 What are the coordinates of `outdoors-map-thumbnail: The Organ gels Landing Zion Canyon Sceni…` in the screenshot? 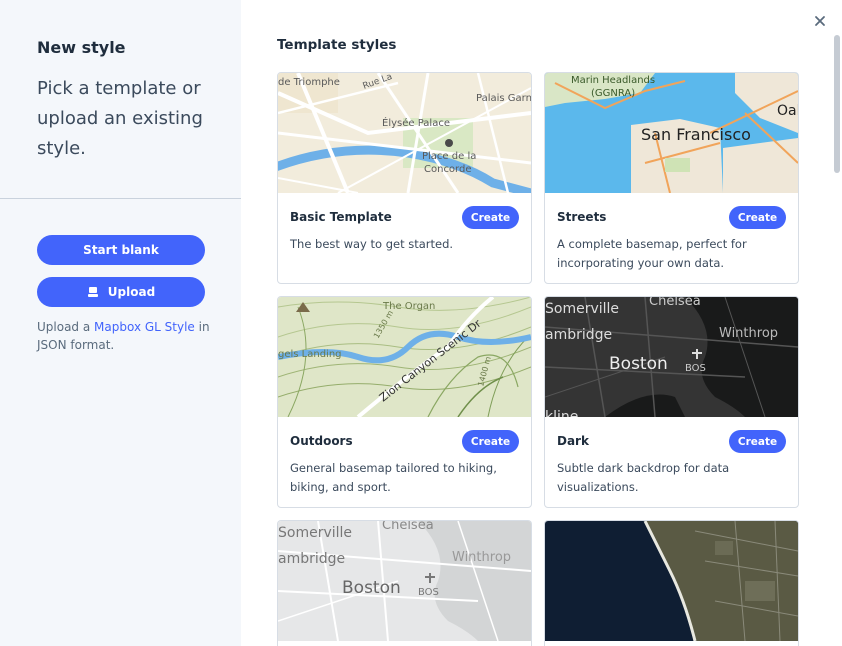 It's located at (404, 357).